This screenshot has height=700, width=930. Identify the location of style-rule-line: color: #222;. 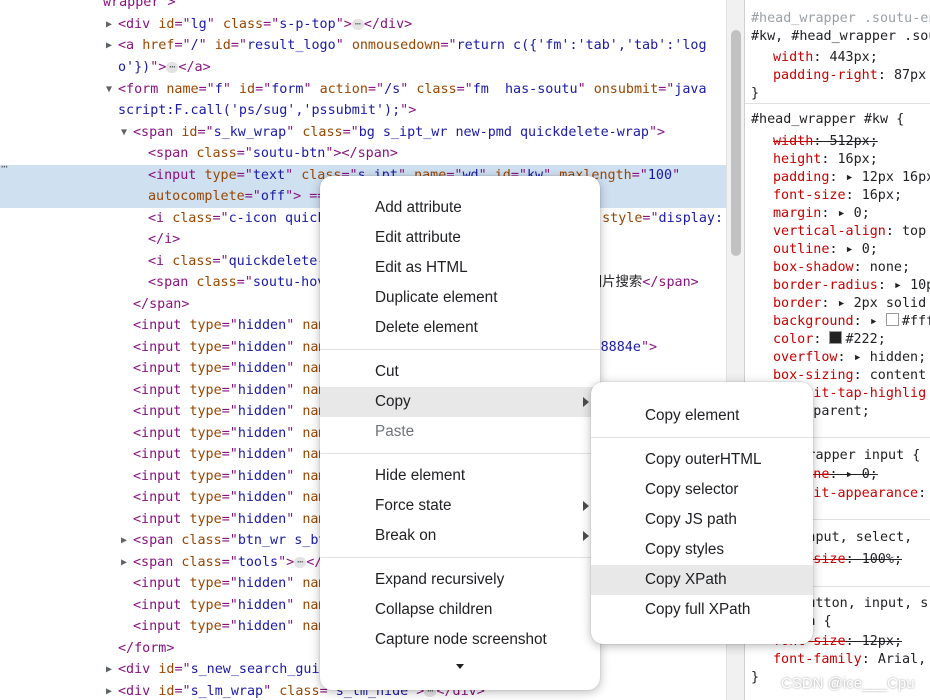
(829, 340).